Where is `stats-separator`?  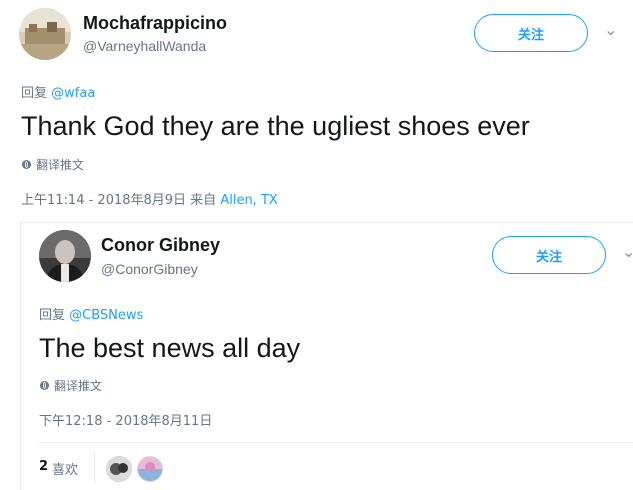 stats-separator is located at coordinates (94, 467).